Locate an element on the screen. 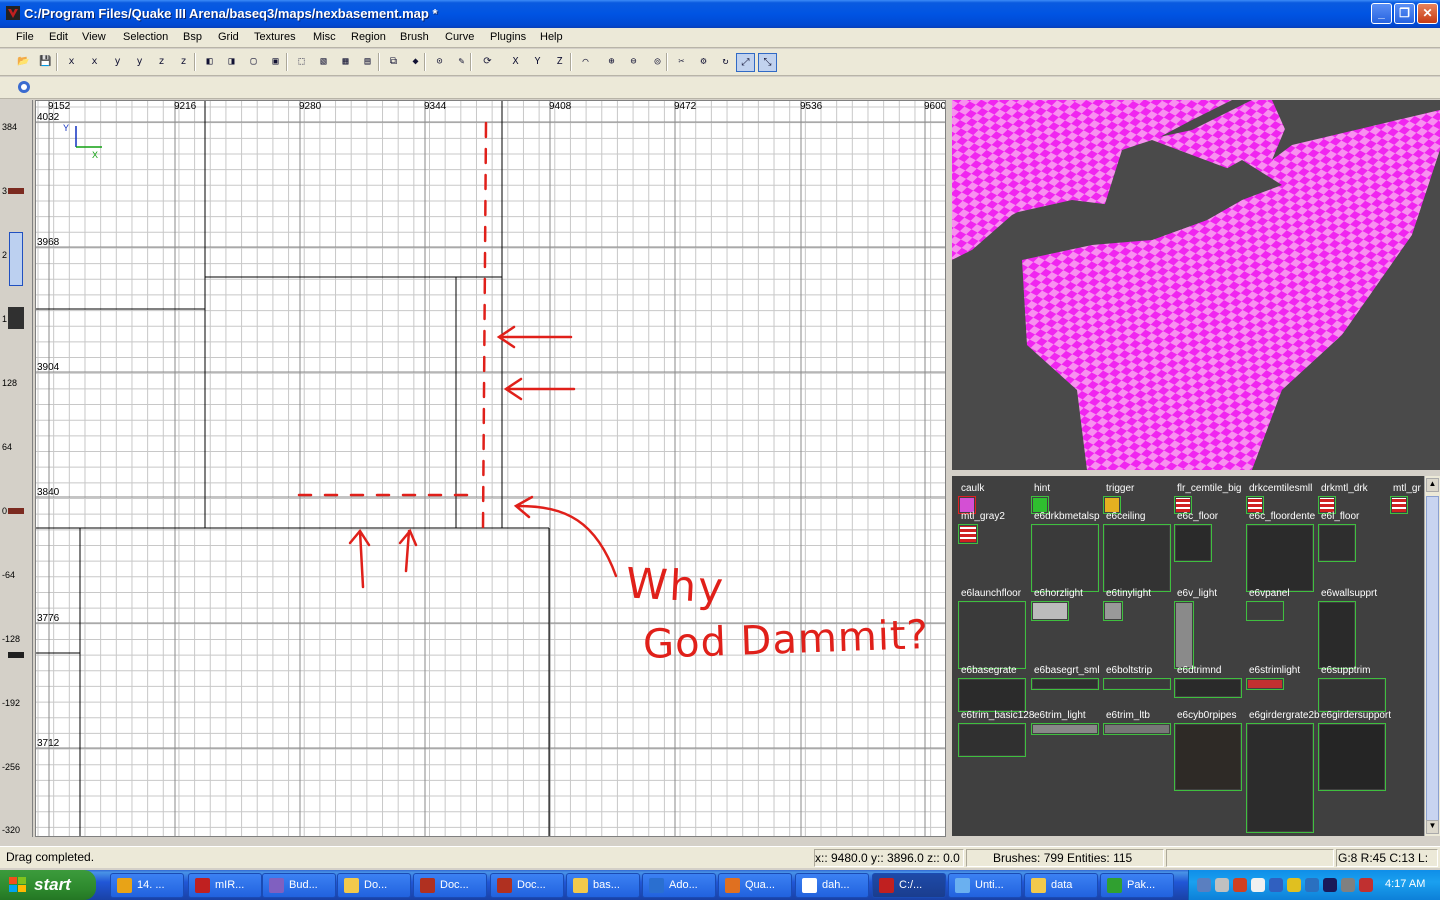 This screenshot has width=1440, height=900. menu-selection: Selection is located at coordinates (145, 37).